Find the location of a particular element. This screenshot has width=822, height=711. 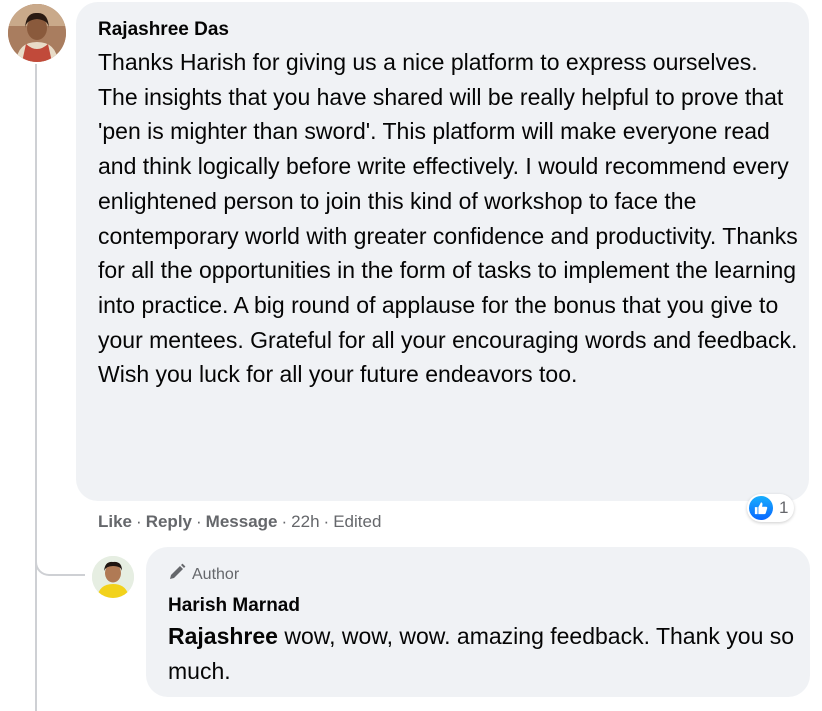

reply-avatar is located at coordinates (113, 577).